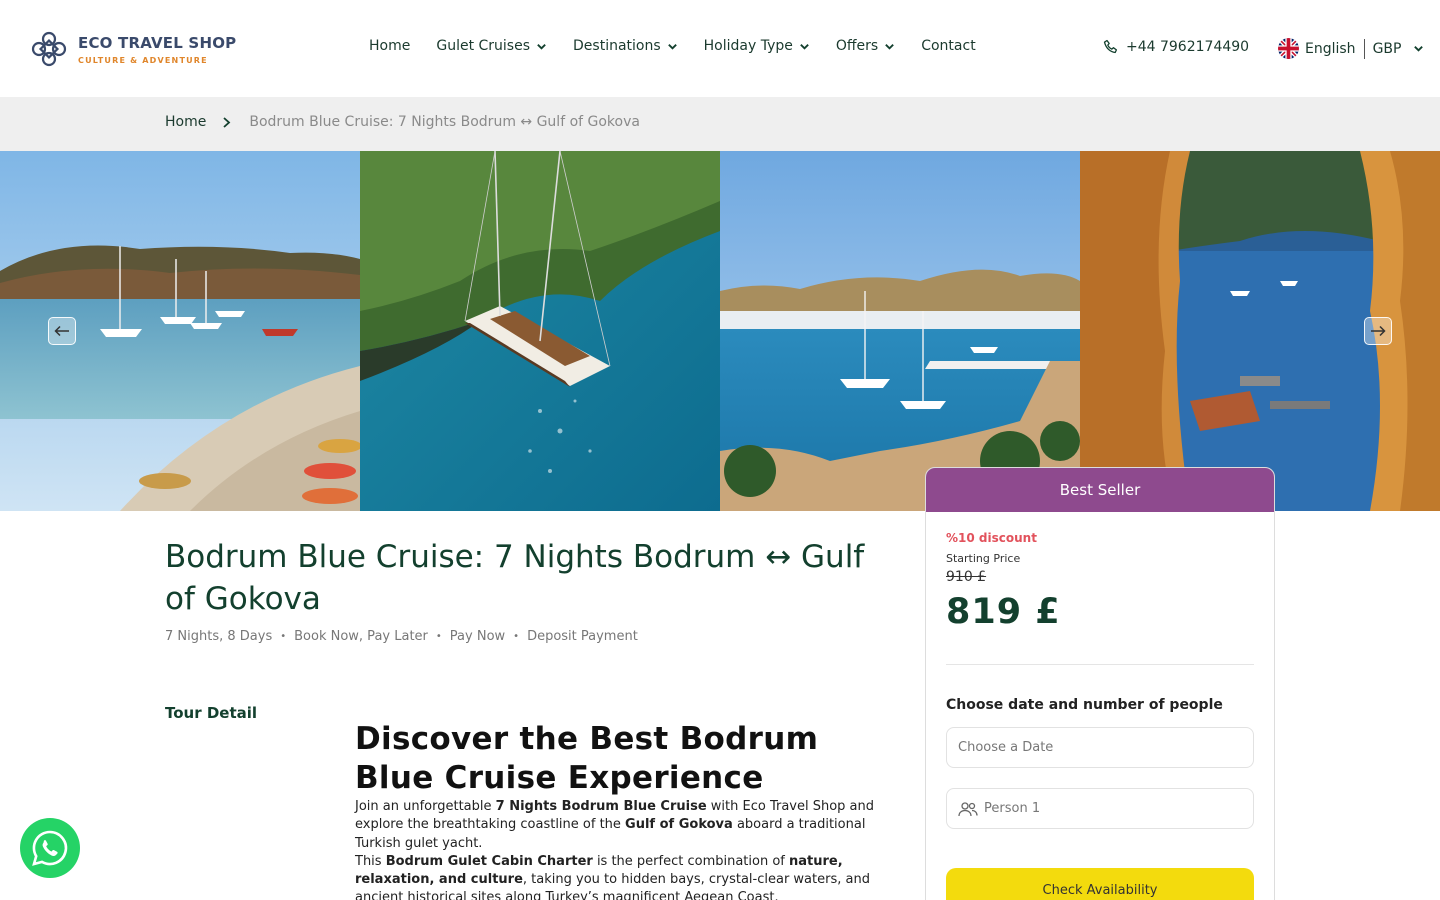 The width and height of the screenshot is (1440, 900). I want to click on gallery-photo-harbor, so click(900, 331).